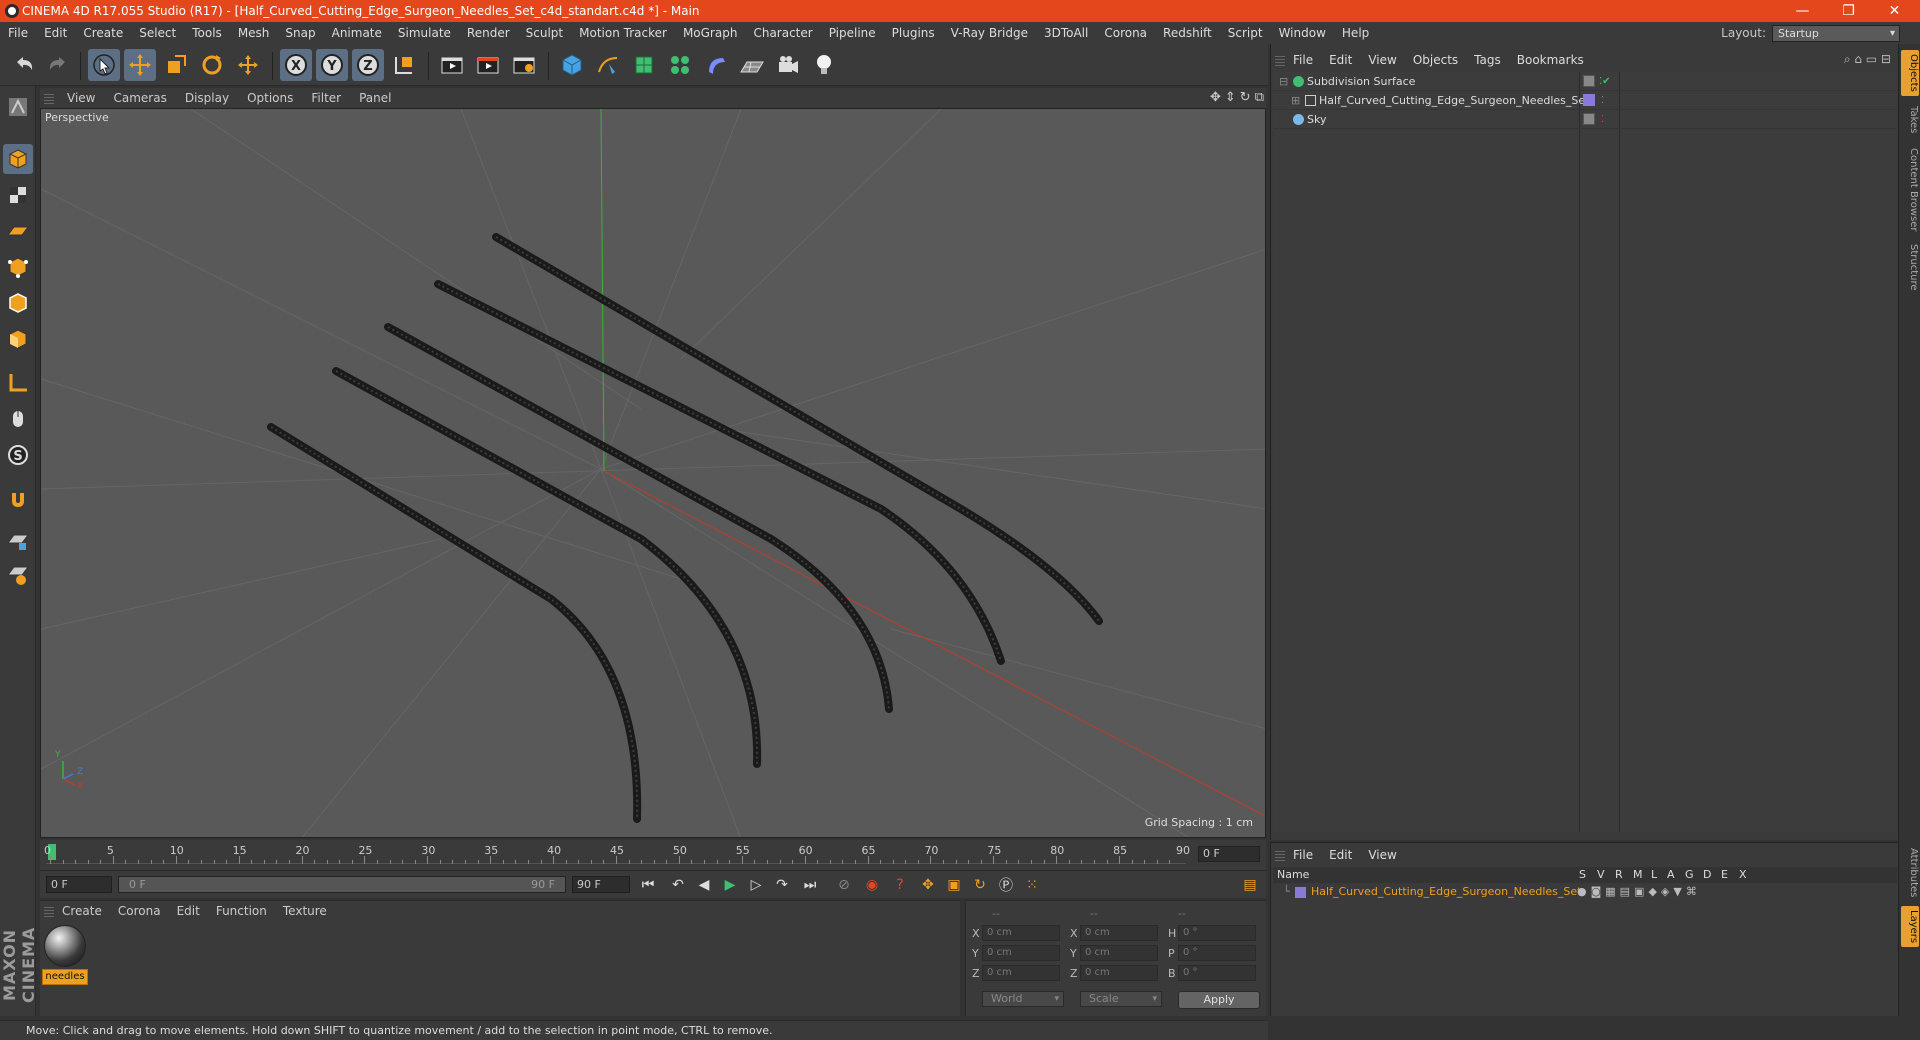  What do you see at coordinates (913, 33) in the screenshot?
I see `menu-plugins: Plugins` at bounding box center [913, 33].